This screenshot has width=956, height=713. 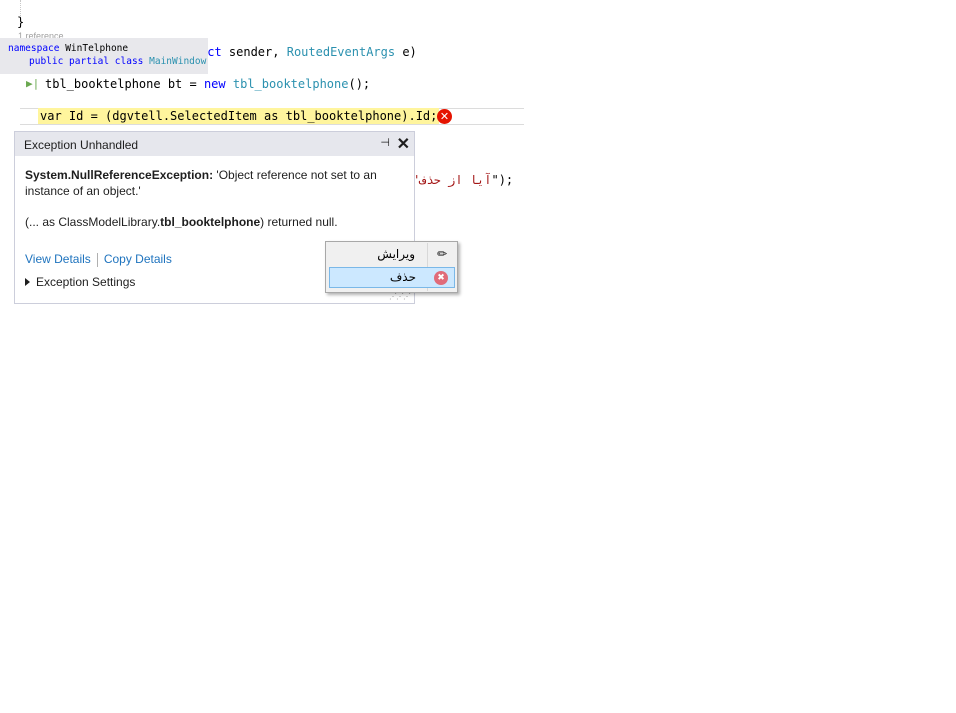 What do you see at coordinates (32, 83) in the screenshot?
I see `run-to-click-icon: ▶|` at bounding box center [32, 83].